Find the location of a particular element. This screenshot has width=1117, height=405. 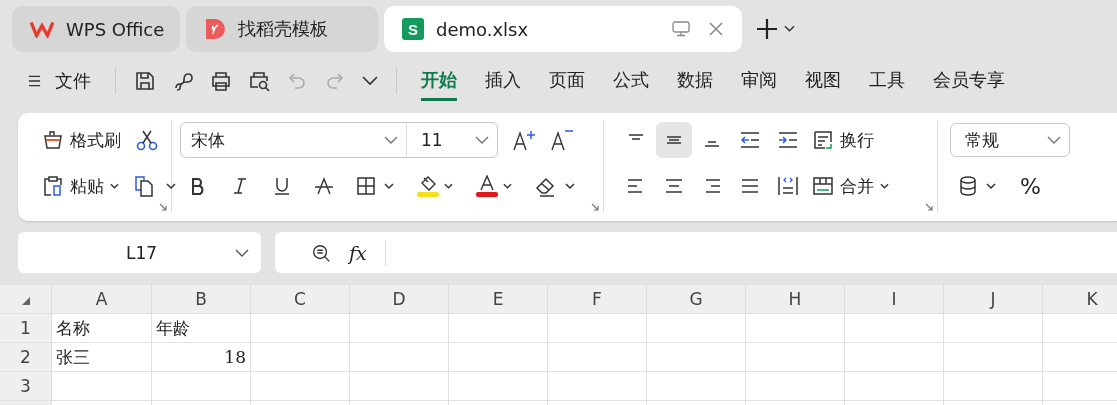

w-logo-icon is located at coordinates (42, 29).